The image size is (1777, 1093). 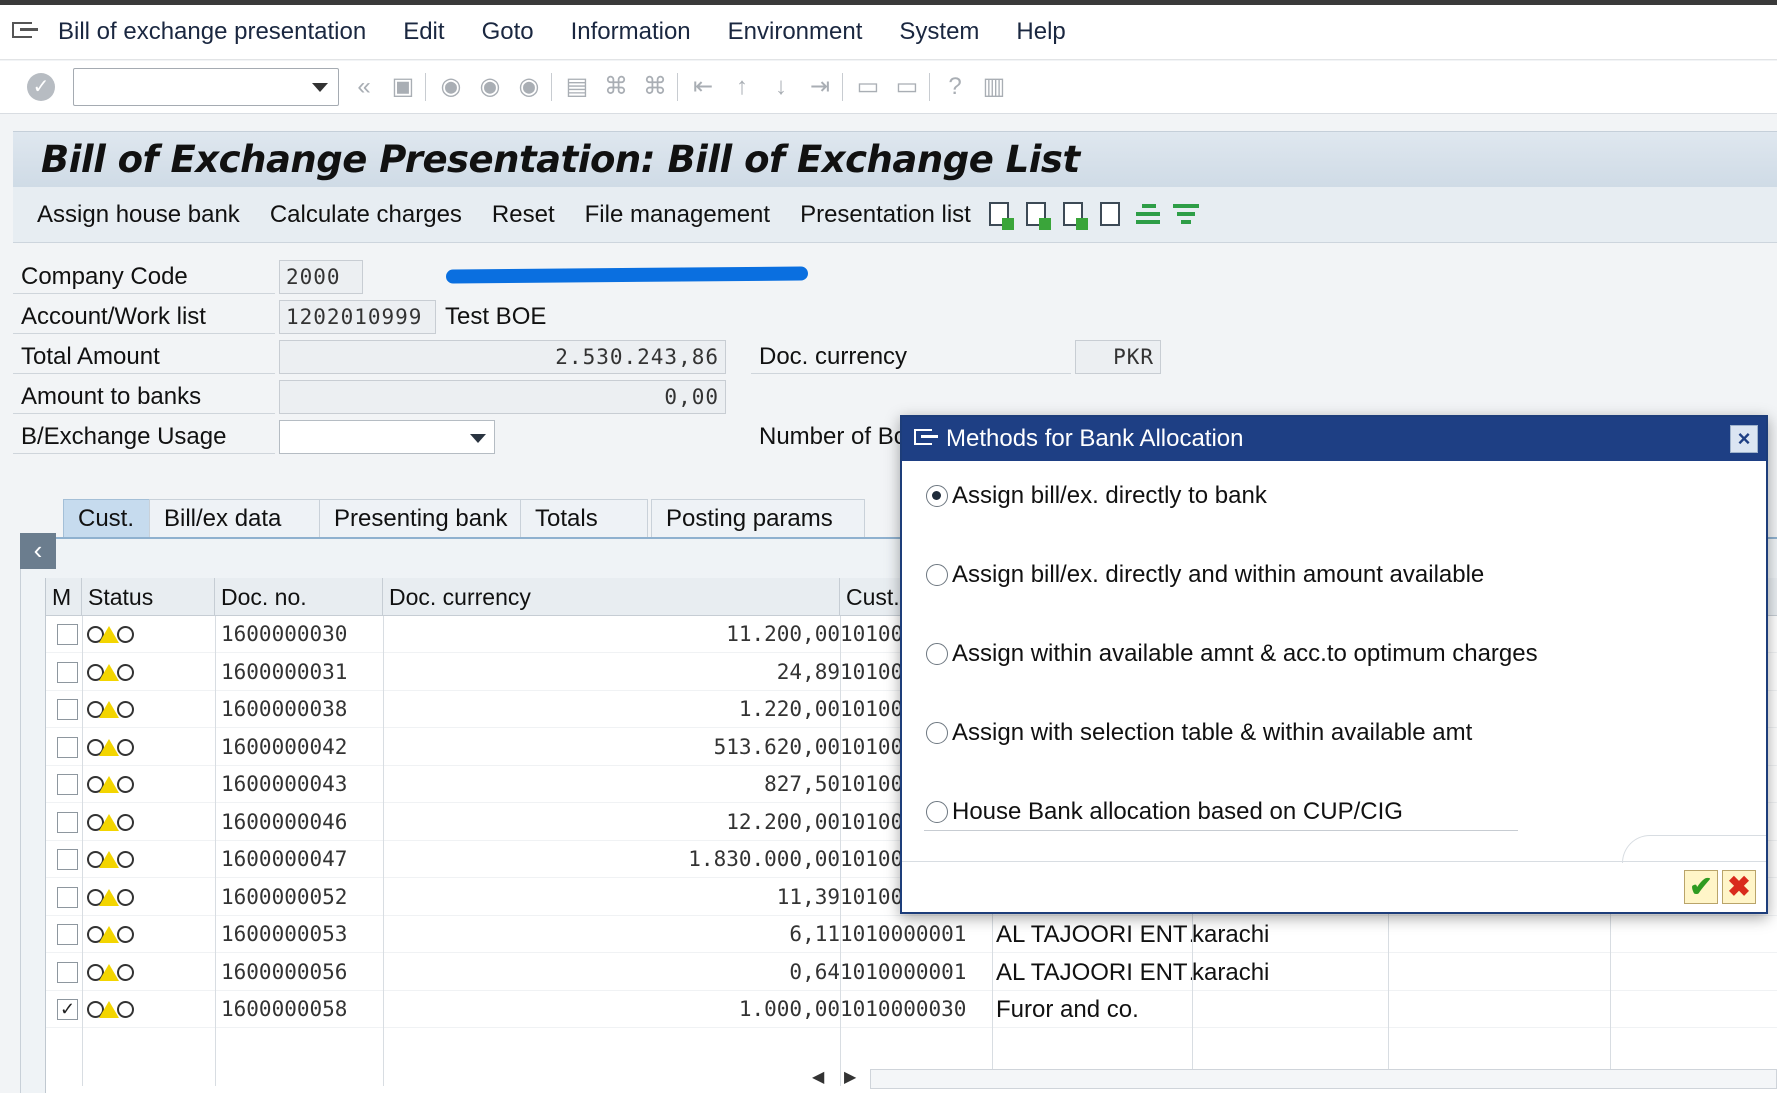 I want to click on amount-cell: 11.200,00, so click(x=783, y=634).